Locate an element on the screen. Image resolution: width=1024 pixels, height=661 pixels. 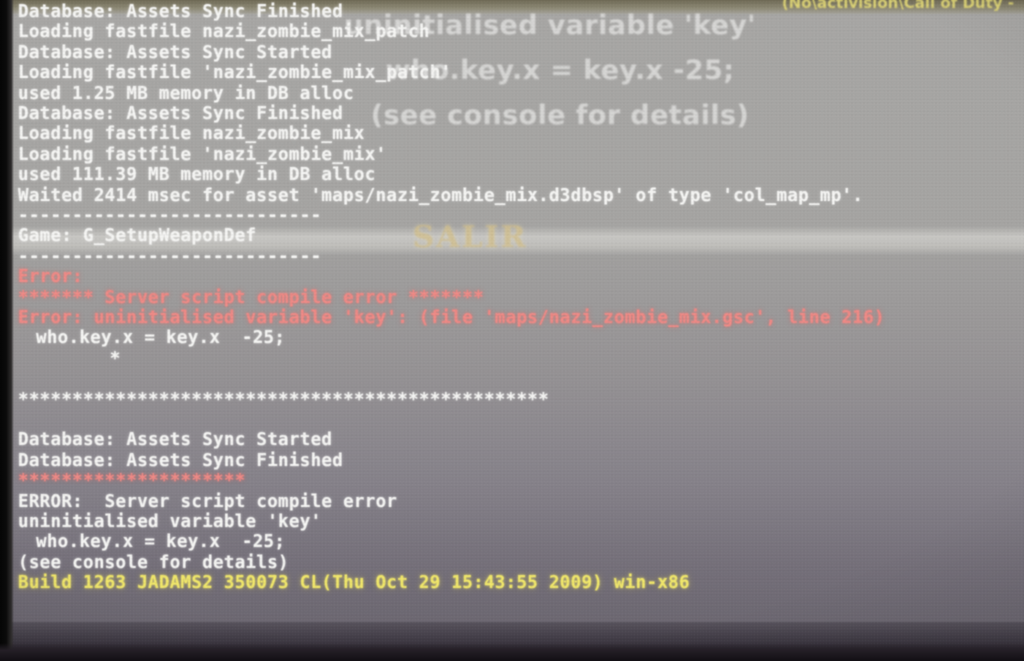
display-glow-band is located at coordinates (512, 241).